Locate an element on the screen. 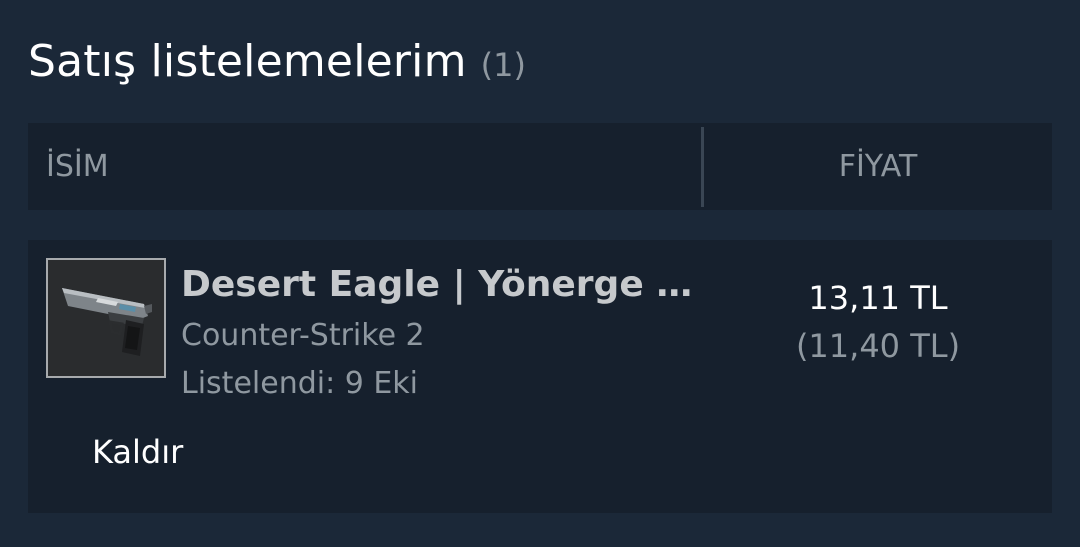 Image resolution: width=1080 pixels, height=547 pixels. section-title-text: Satış listelemelerim is located at coordinates (247, 61).